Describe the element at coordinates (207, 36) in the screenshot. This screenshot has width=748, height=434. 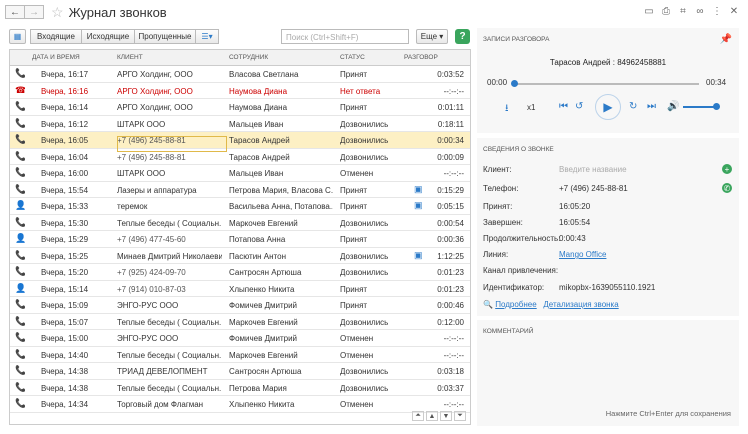
I see `list-menu-button: ☰▾` at that location.